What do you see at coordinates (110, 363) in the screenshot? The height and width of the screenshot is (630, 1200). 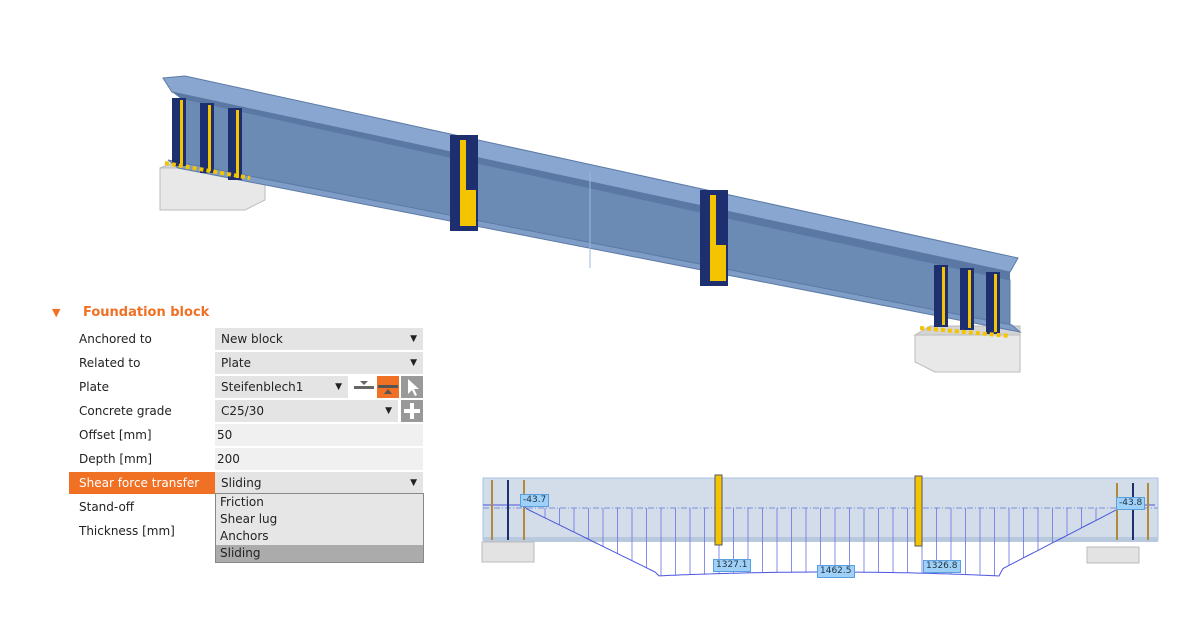 I see `property-label: Related to` at bounding box center [110, 363].